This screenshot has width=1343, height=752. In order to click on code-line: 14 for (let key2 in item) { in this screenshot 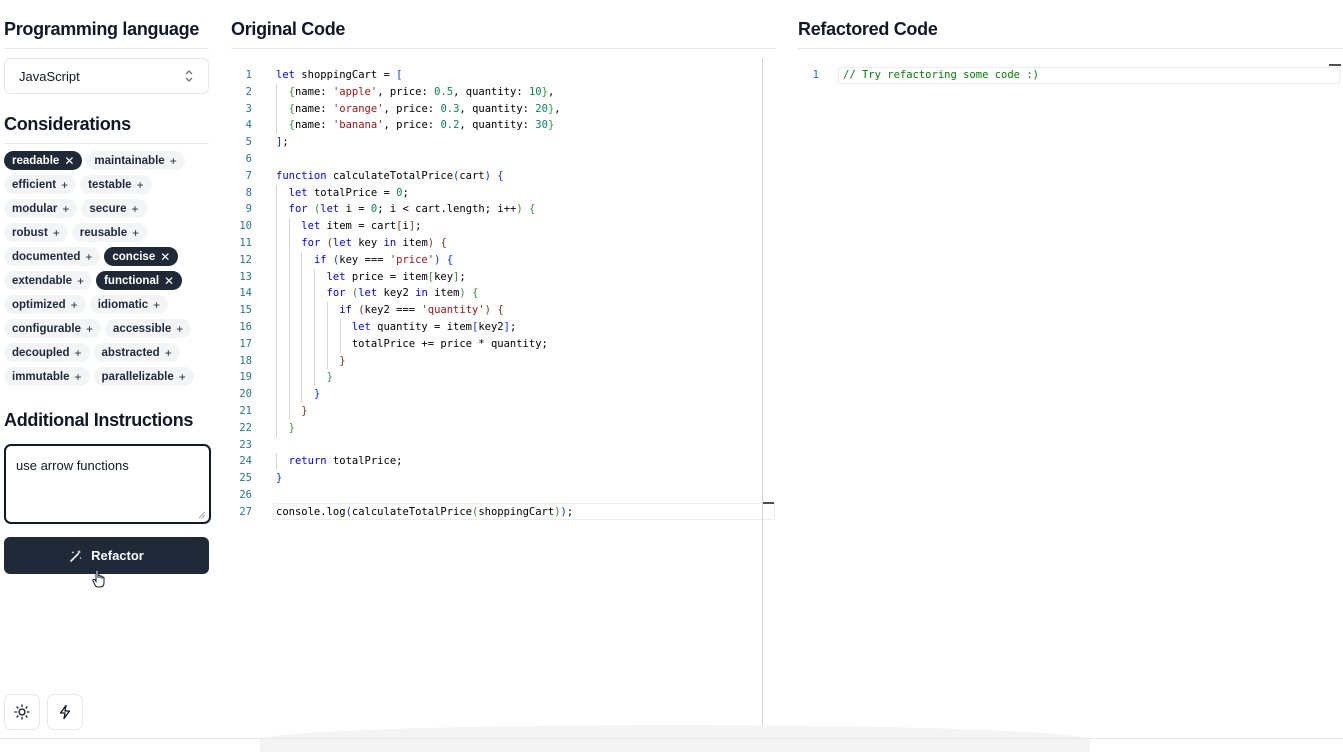, I will do `click(496, 294)`.